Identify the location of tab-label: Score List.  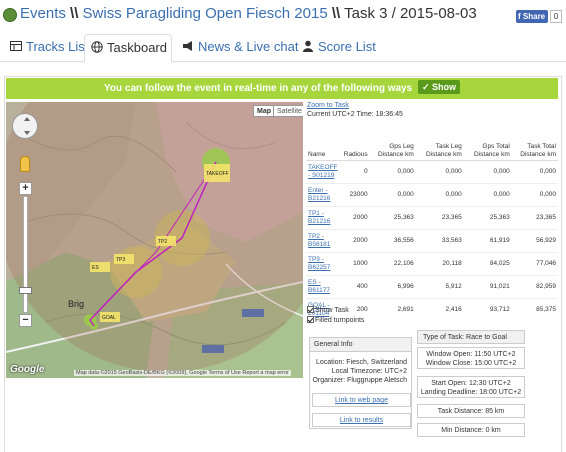
(347, 46).